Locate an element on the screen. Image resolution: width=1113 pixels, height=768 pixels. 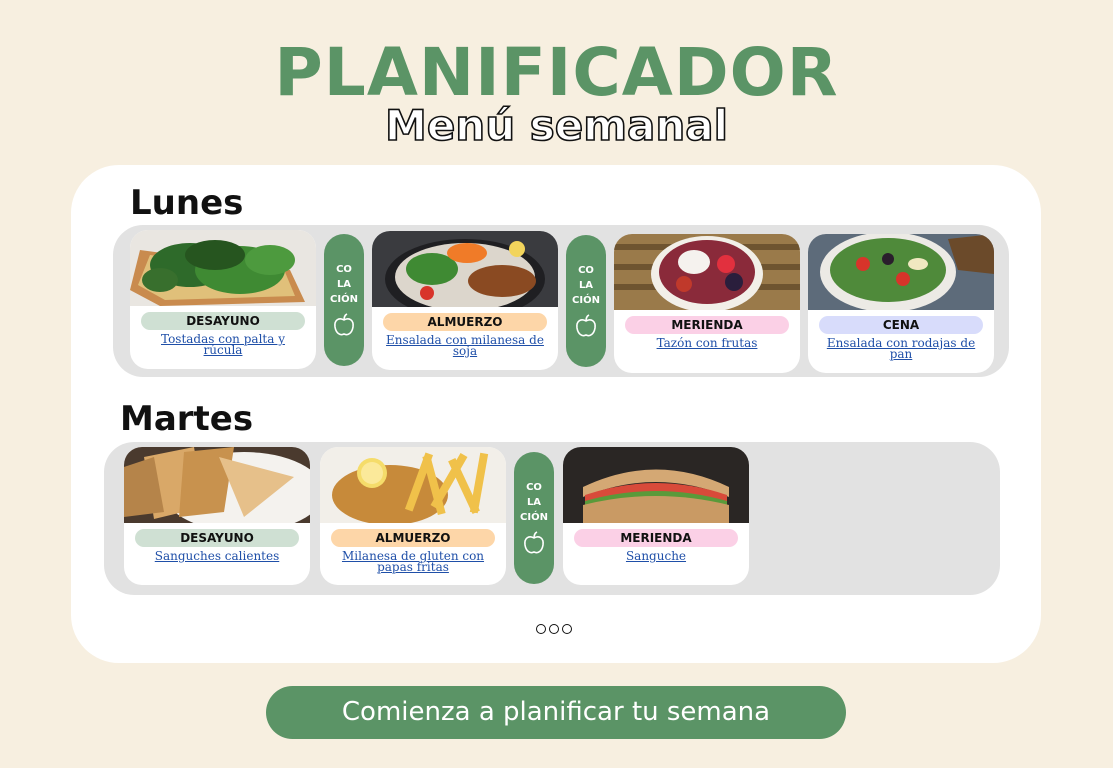
meal-card-almuerzo: ALMUERZO Ensalada con milanesa de soja is located at coordinates (465, 300).